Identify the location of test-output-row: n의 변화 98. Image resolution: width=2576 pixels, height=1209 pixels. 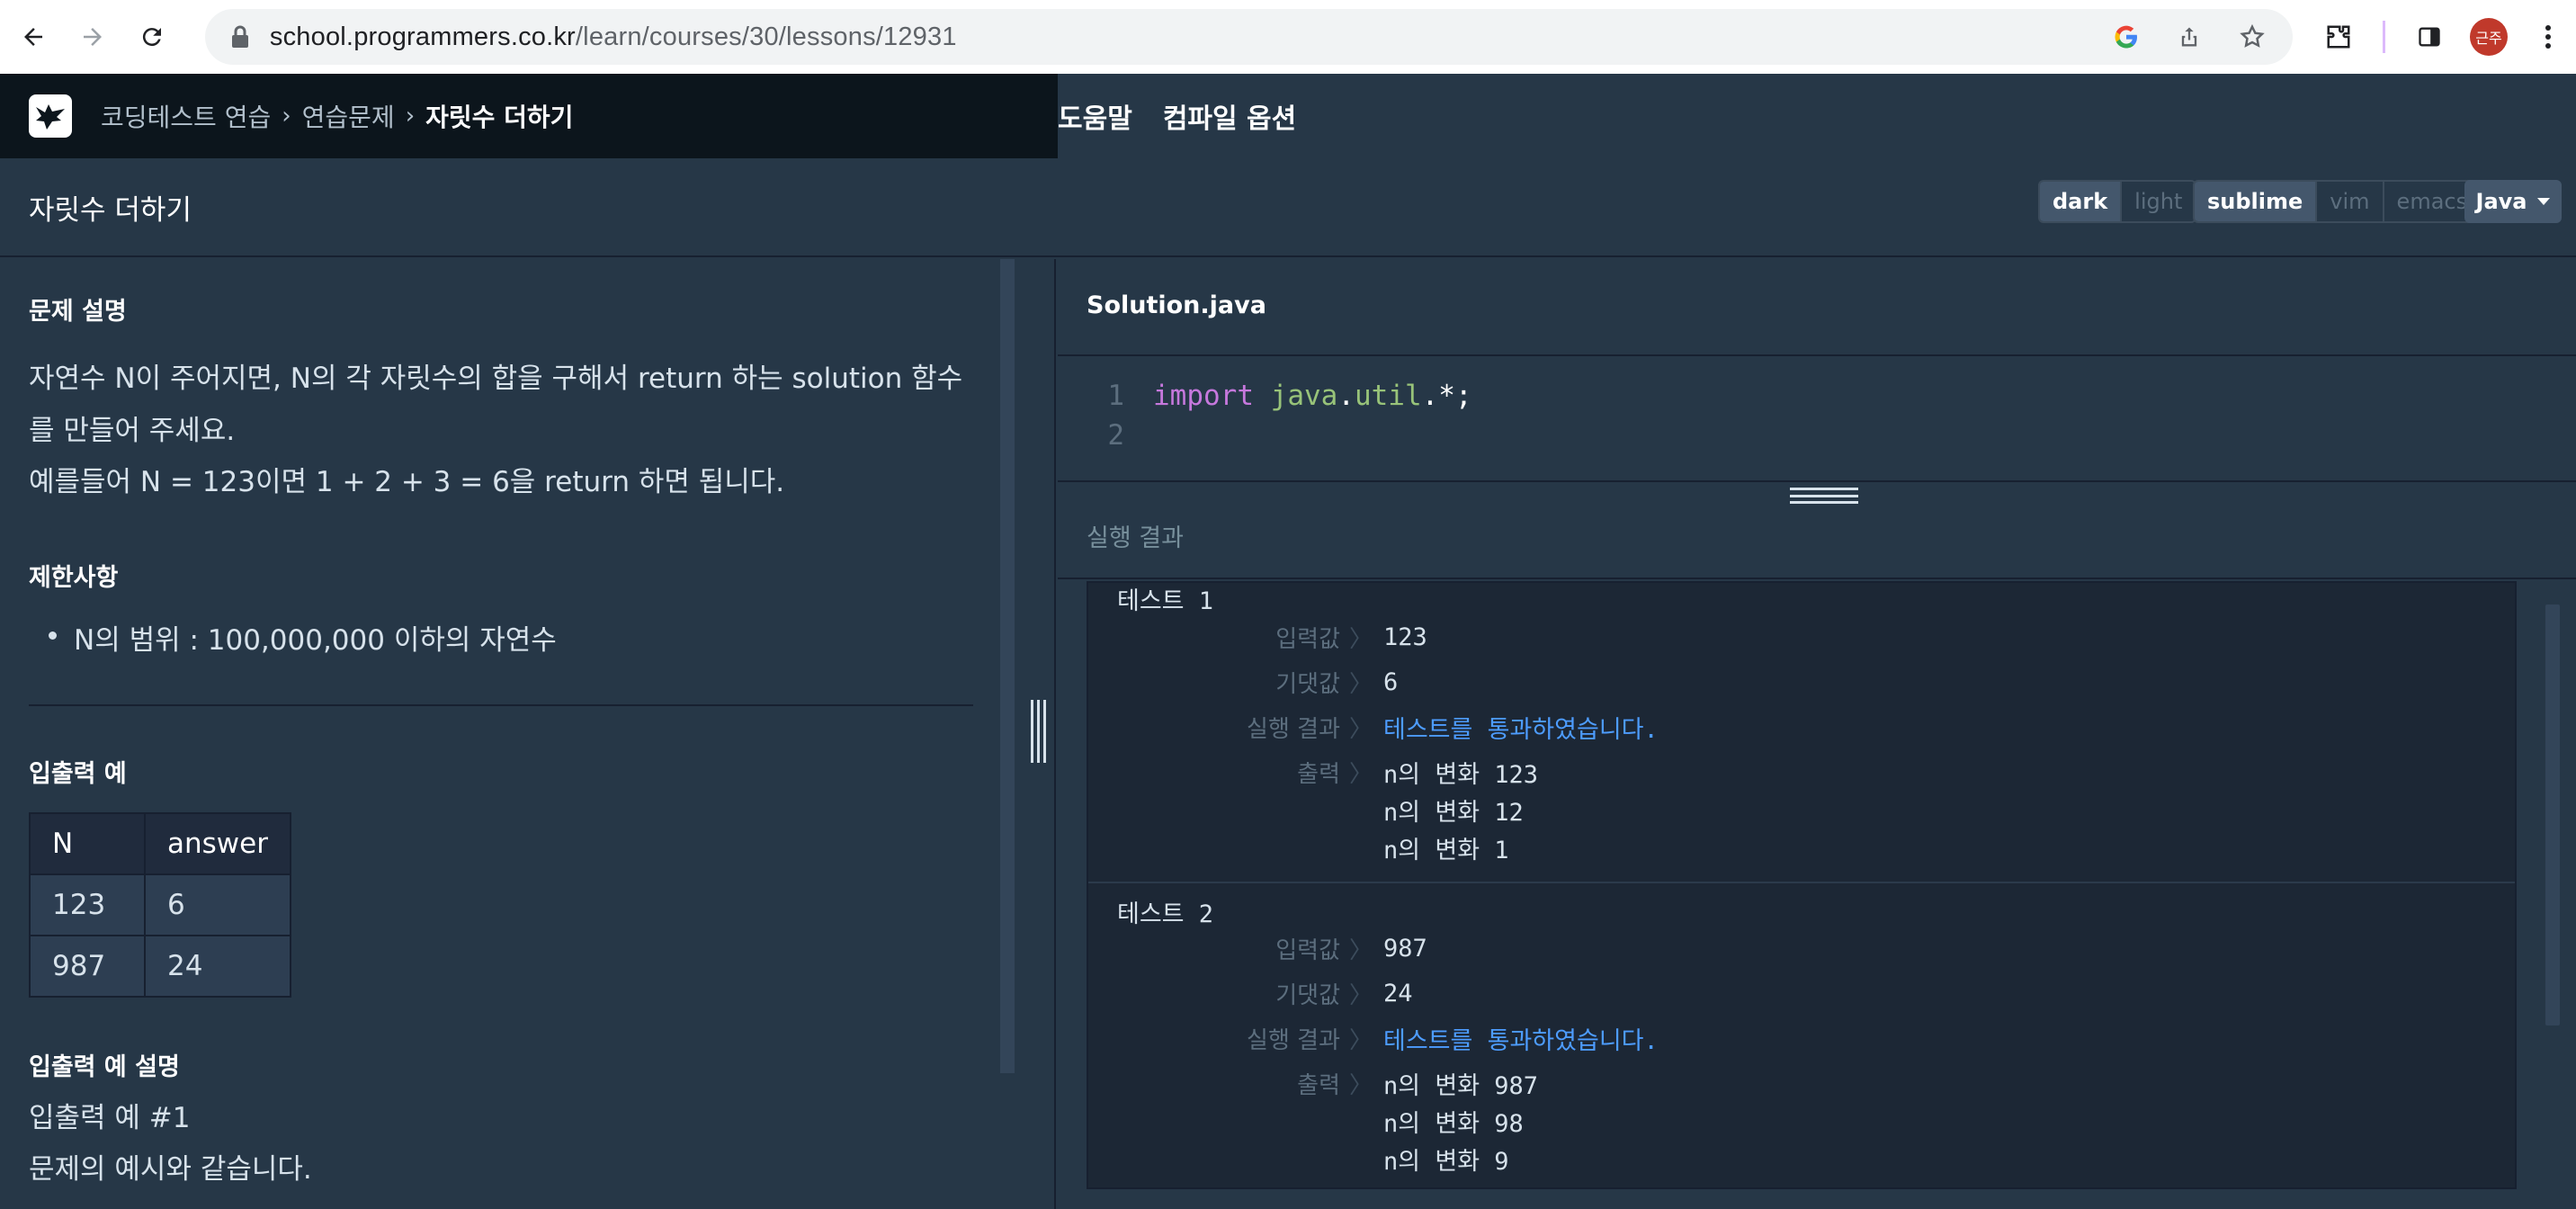
(1801, 1121).